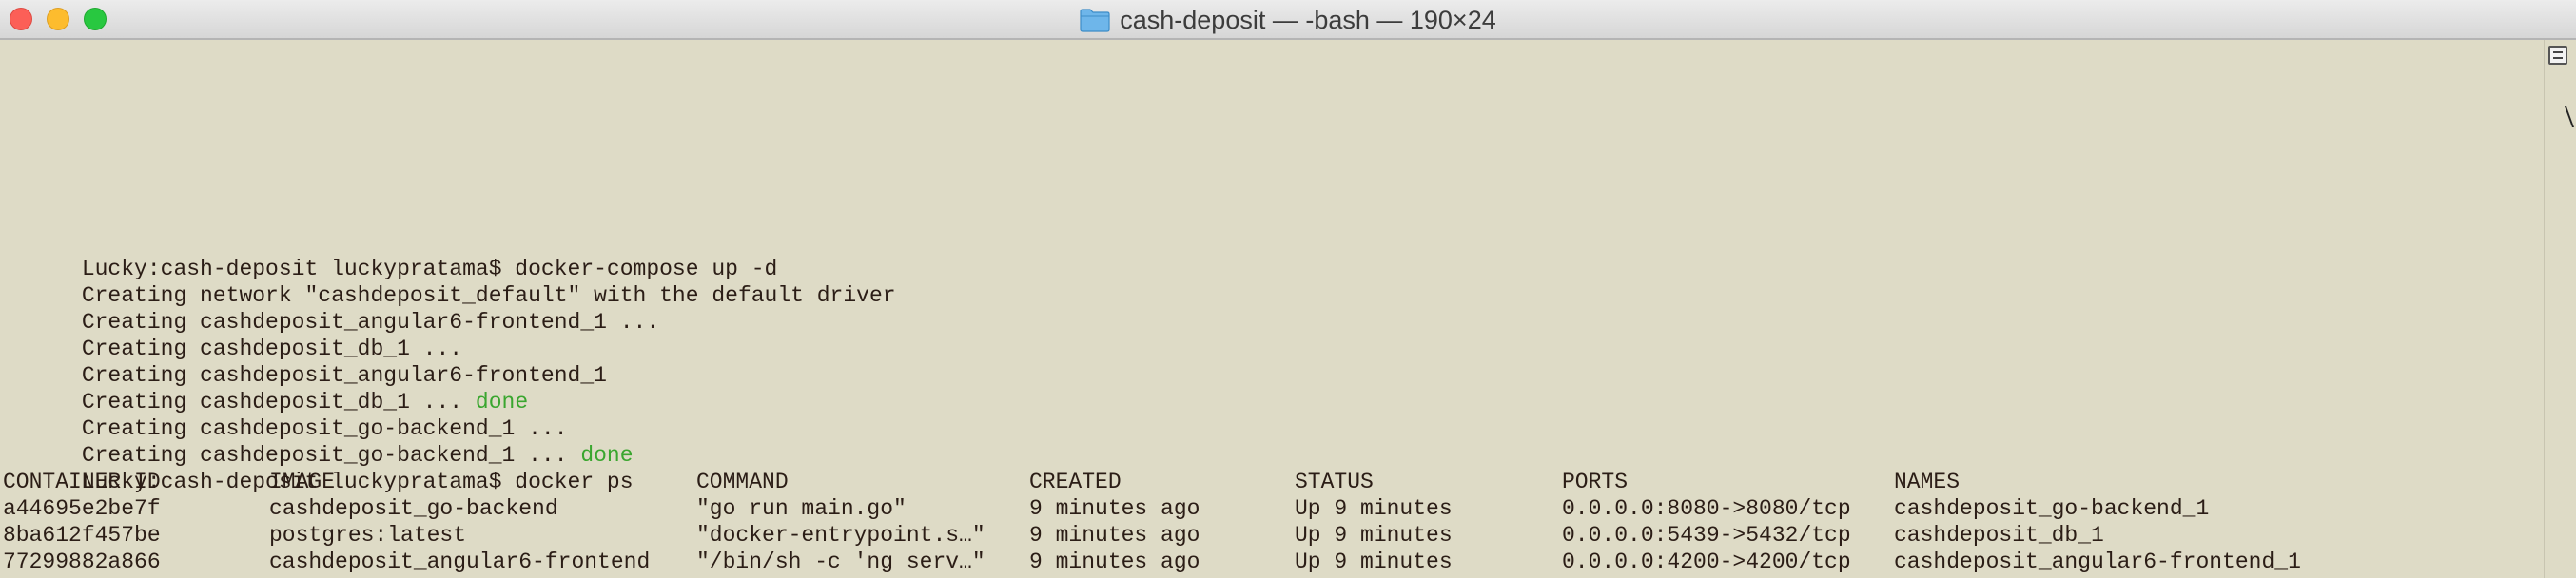 This screenshot has height=578, width=2576. What do you see at coordinates (1308, 19) in the screenshot?
I see `window-title-text: cash-deposit — -bash — 190×24` at bounding box center [1308, 19].